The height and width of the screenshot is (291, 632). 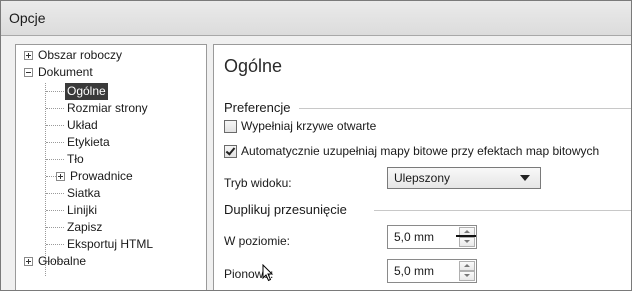 I want to click on horizontal-label: W poziomie:, so click(x=257, y=241).